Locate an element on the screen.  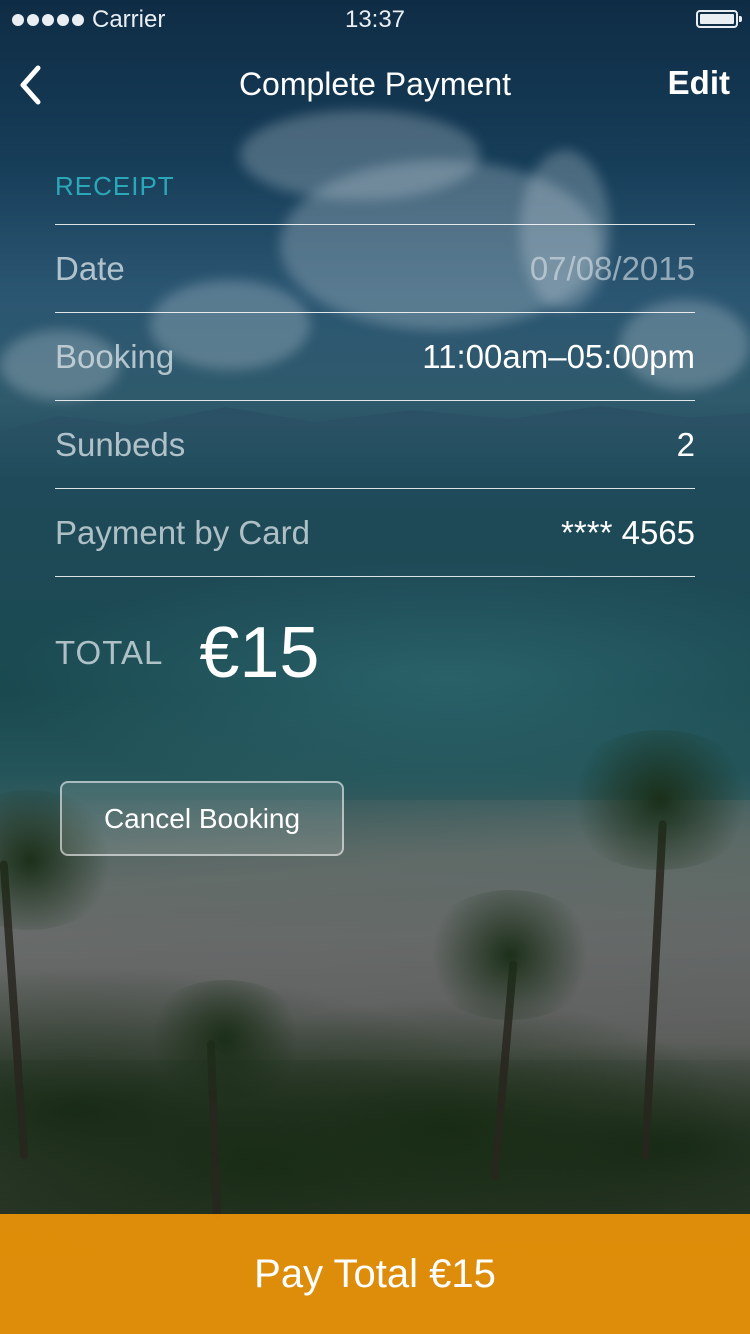
status-time: 13:37 is located at coordinates (375, 19).